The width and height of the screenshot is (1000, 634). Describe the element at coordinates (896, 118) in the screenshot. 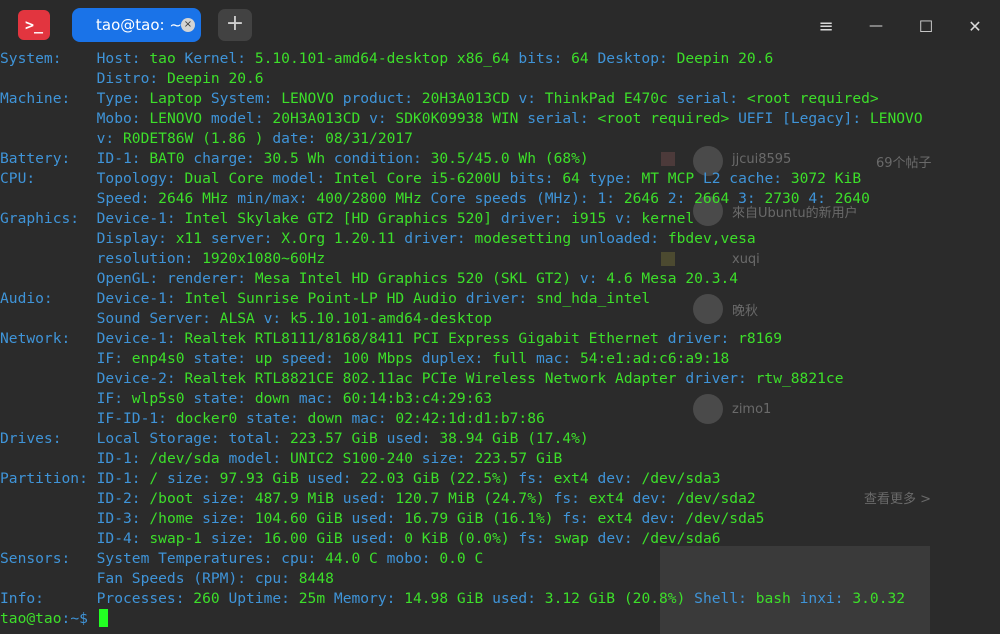

I see `terminal-value: LENOVO` at that location.